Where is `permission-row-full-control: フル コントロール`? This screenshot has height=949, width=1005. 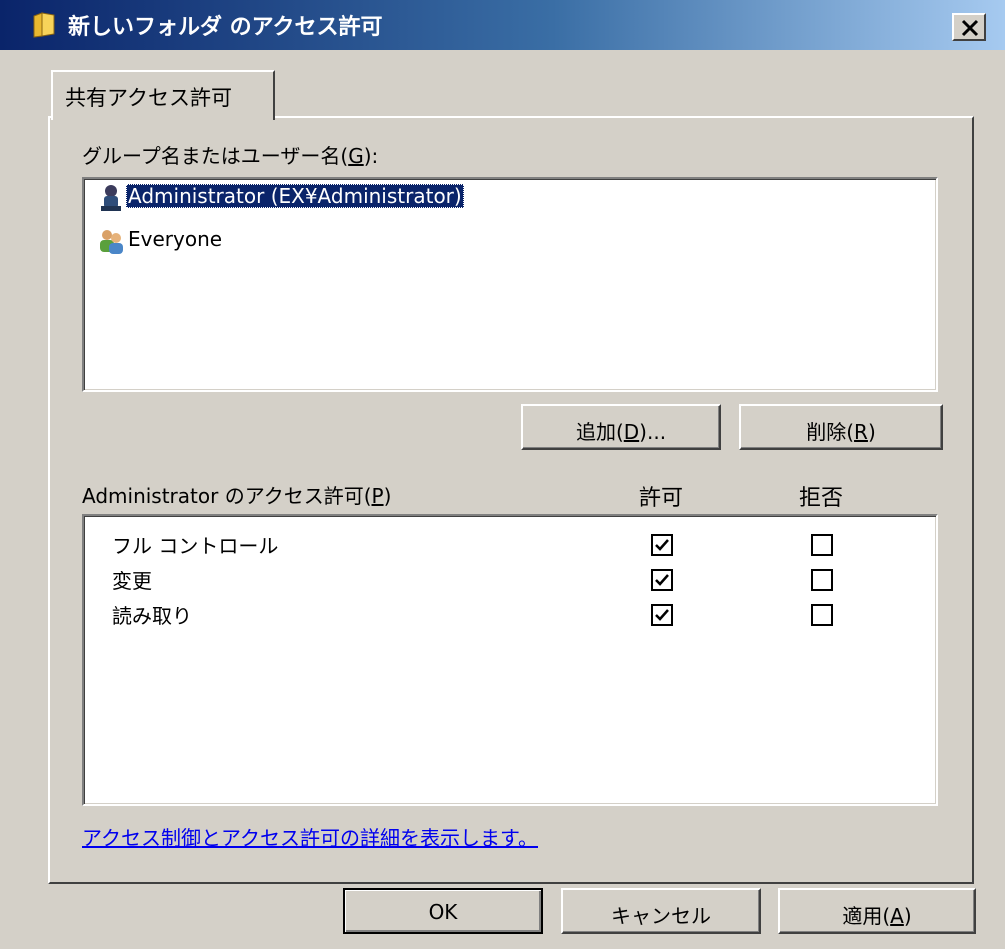
permission-row-full-control: フル コントロール is located at coordinates (195, 546).